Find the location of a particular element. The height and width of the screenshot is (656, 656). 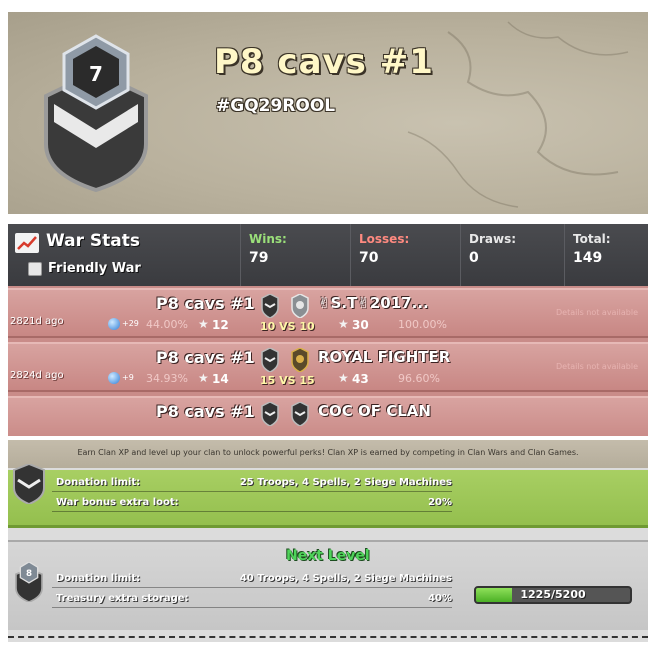

stat-value: 70 is located at coordinates (369, 258).